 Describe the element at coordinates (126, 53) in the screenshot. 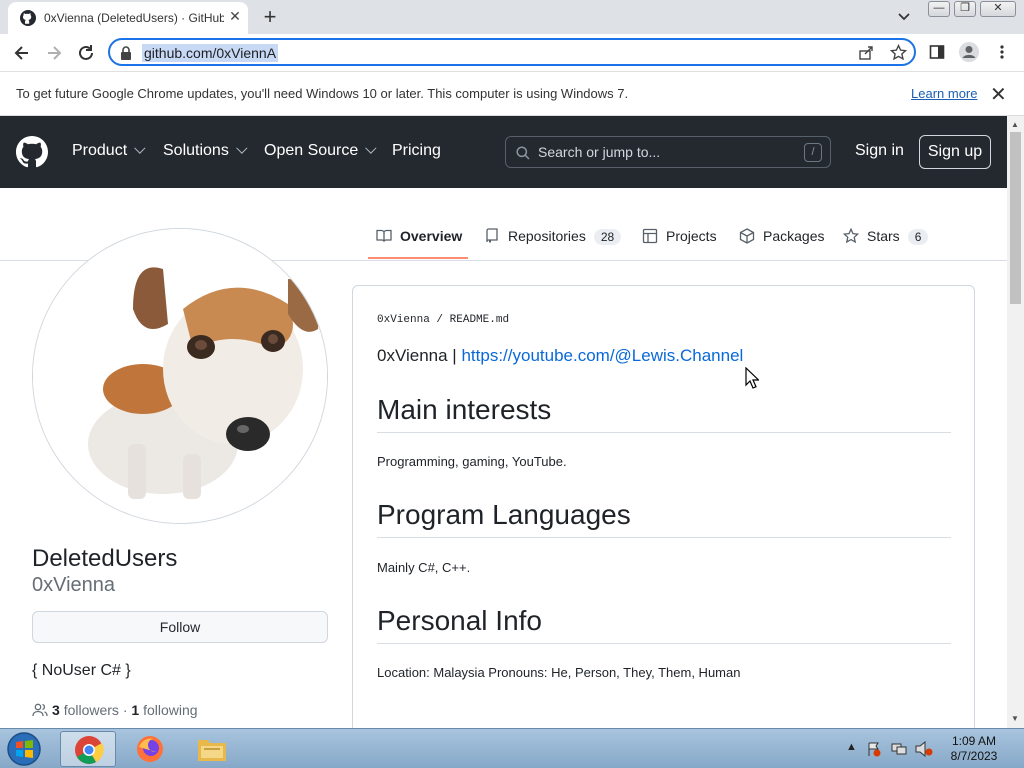

I see `lock-icon` at that location.